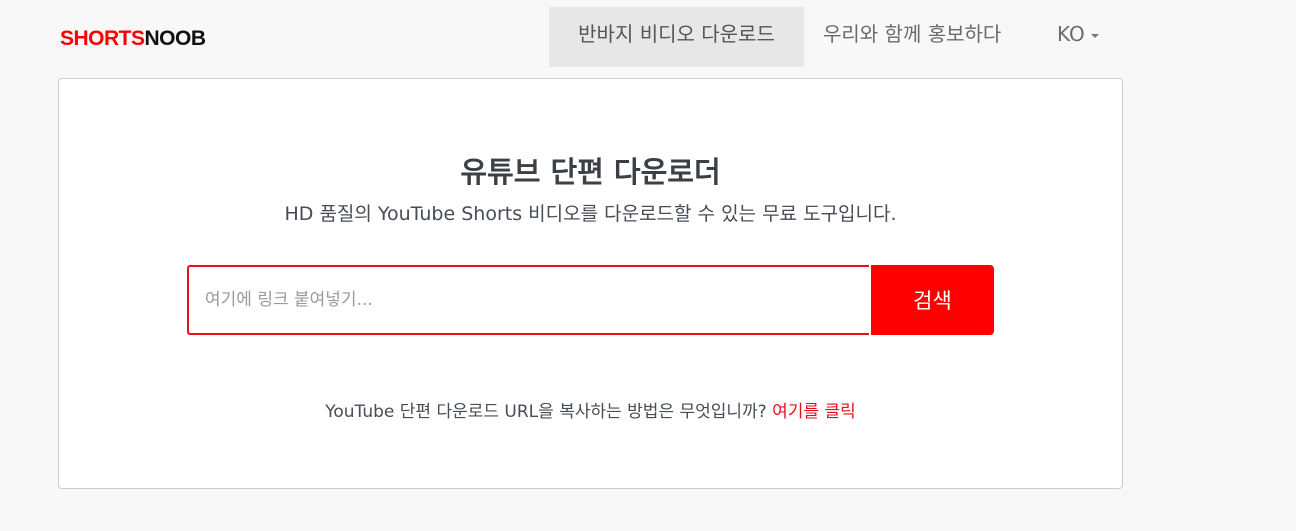  Describe the element at coordinates (1071, 34) in the screenshot. I see `language-label: KO` at that location.